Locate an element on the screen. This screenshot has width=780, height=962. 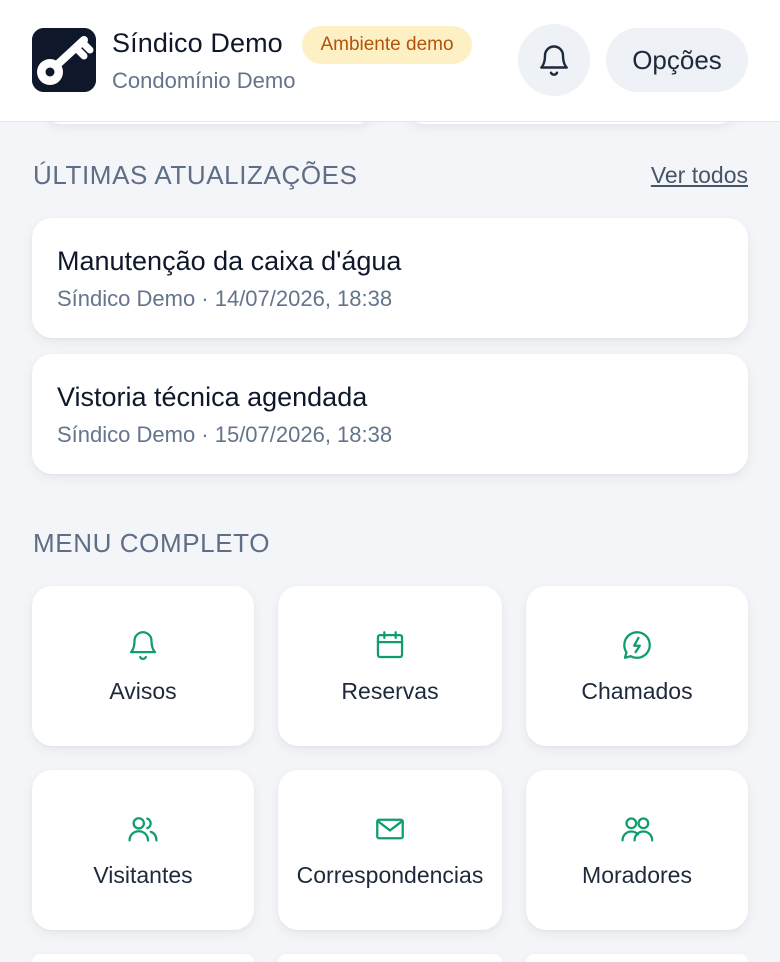
see-all-link: Ver todos is located at coordinates (699, 175).